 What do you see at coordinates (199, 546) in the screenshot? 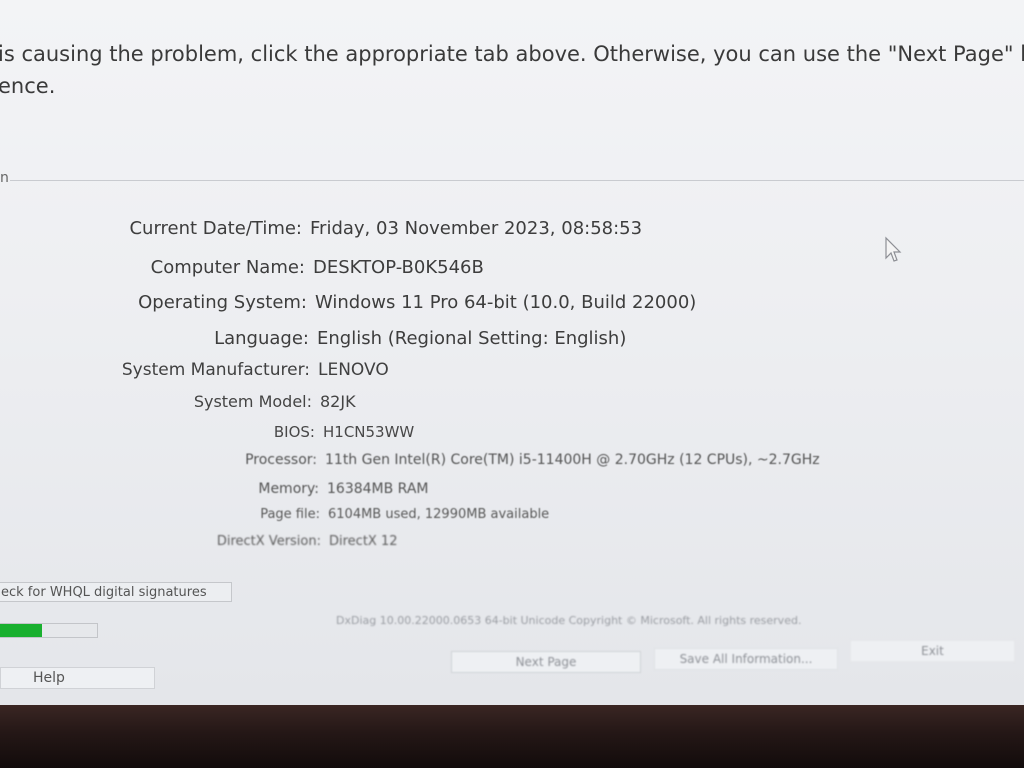
I see `info-row-directx-version: DirectX Version: DirectX 12` at bounding box center [199, 546].